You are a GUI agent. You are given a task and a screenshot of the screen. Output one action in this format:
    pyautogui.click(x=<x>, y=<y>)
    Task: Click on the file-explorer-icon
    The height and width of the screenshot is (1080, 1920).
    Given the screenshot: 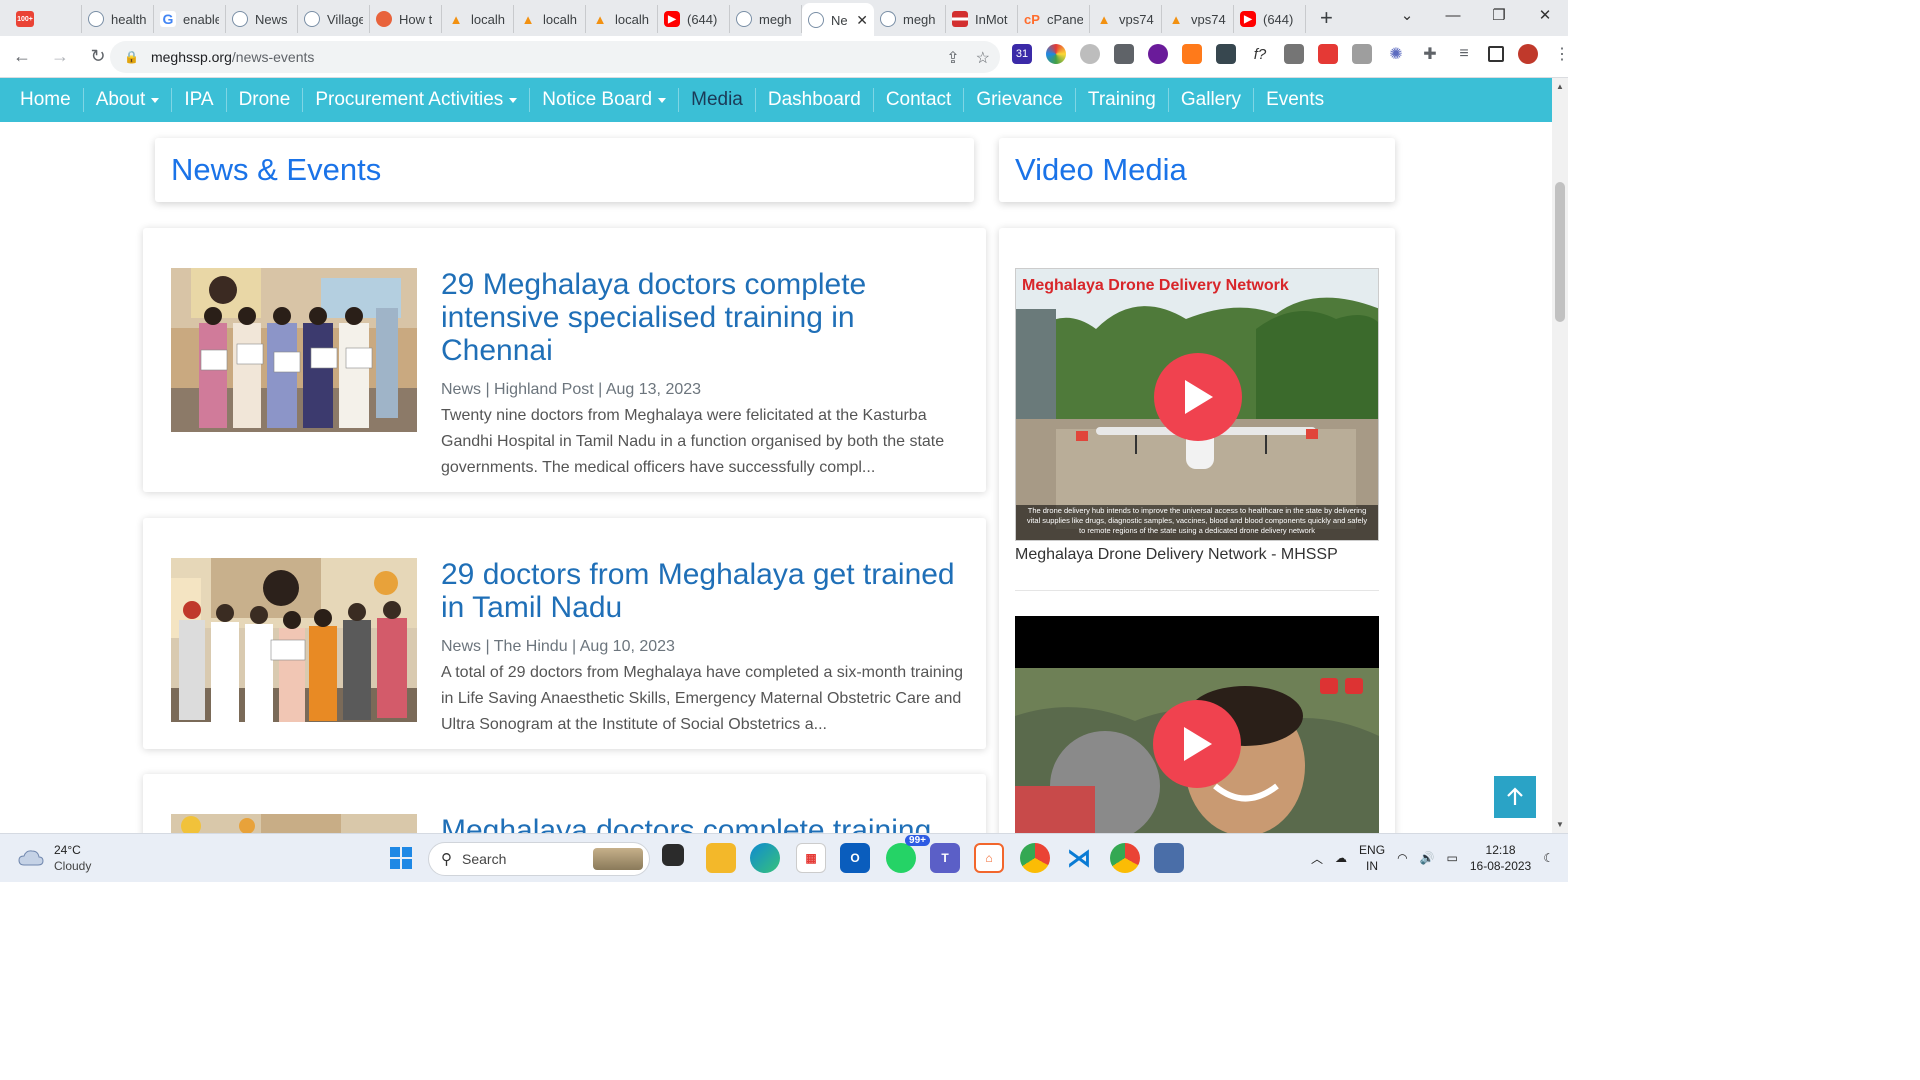 What is the action you would take?
    pyautogui.click(x=721, y=858)
    